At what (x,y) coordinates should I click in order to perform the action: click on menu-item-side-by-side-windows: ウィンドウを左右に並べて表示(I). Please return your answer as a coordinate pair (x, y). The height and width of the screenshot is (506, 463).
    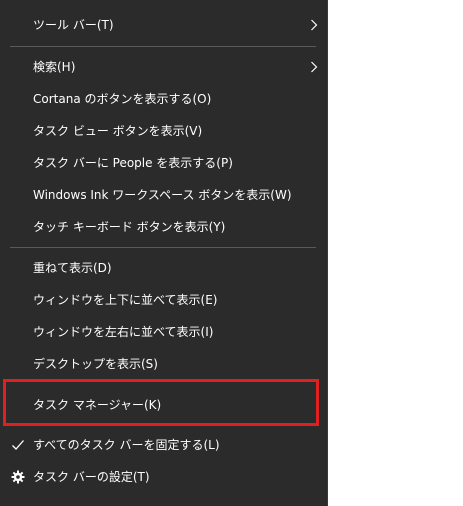
    Looking at the image, I should click on (164, 332).